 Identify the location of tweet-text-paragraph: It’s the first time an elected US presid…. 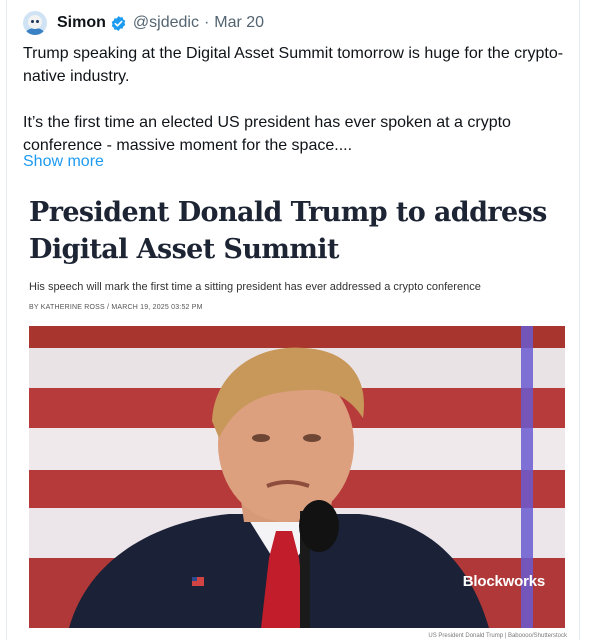
(267, 134).